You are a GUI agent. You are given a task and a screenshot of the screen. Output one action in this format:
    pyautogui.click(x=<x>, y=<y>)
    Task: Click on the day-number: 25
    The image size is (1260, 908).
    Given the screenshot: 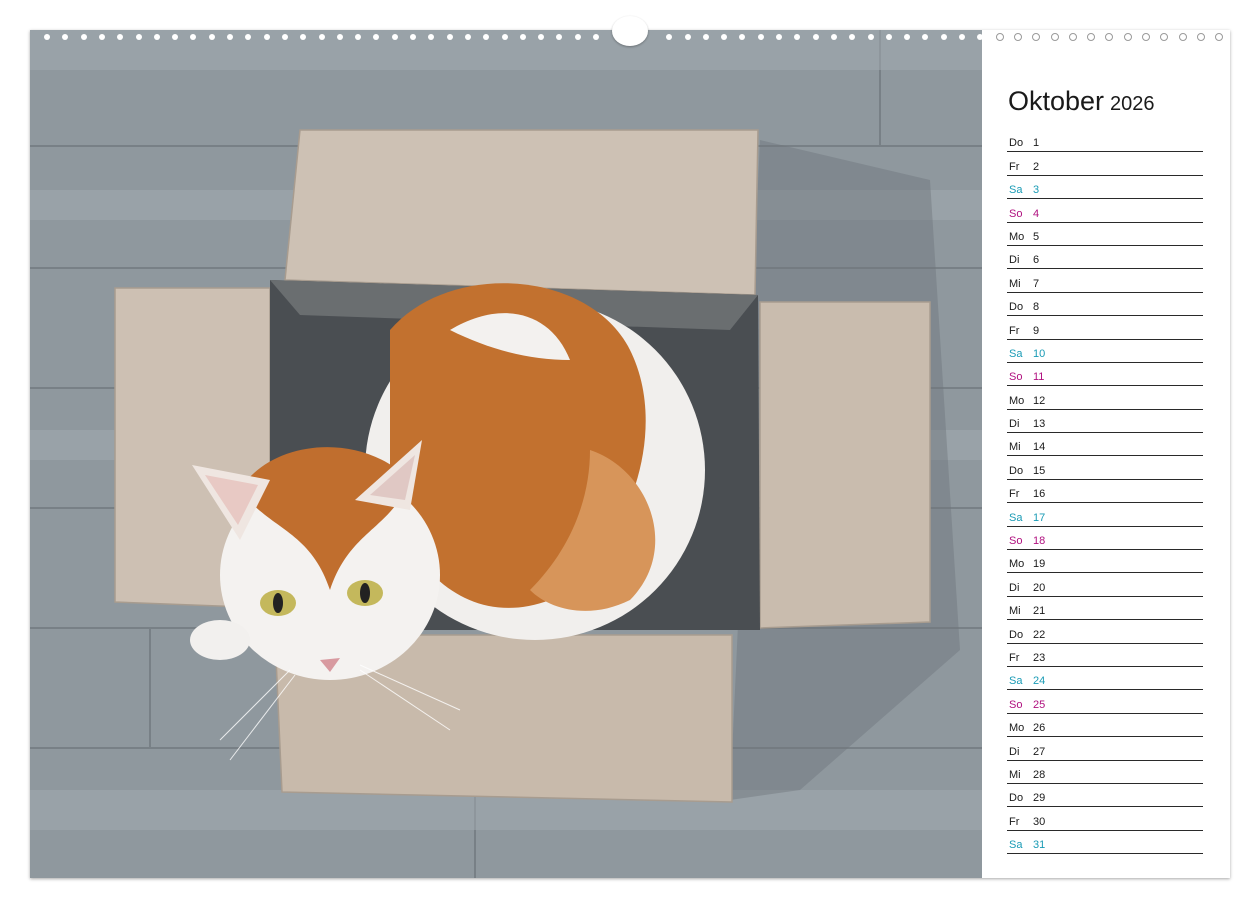 What is the action you would take?
    pyautogui.click(x=1039, y=704)
    